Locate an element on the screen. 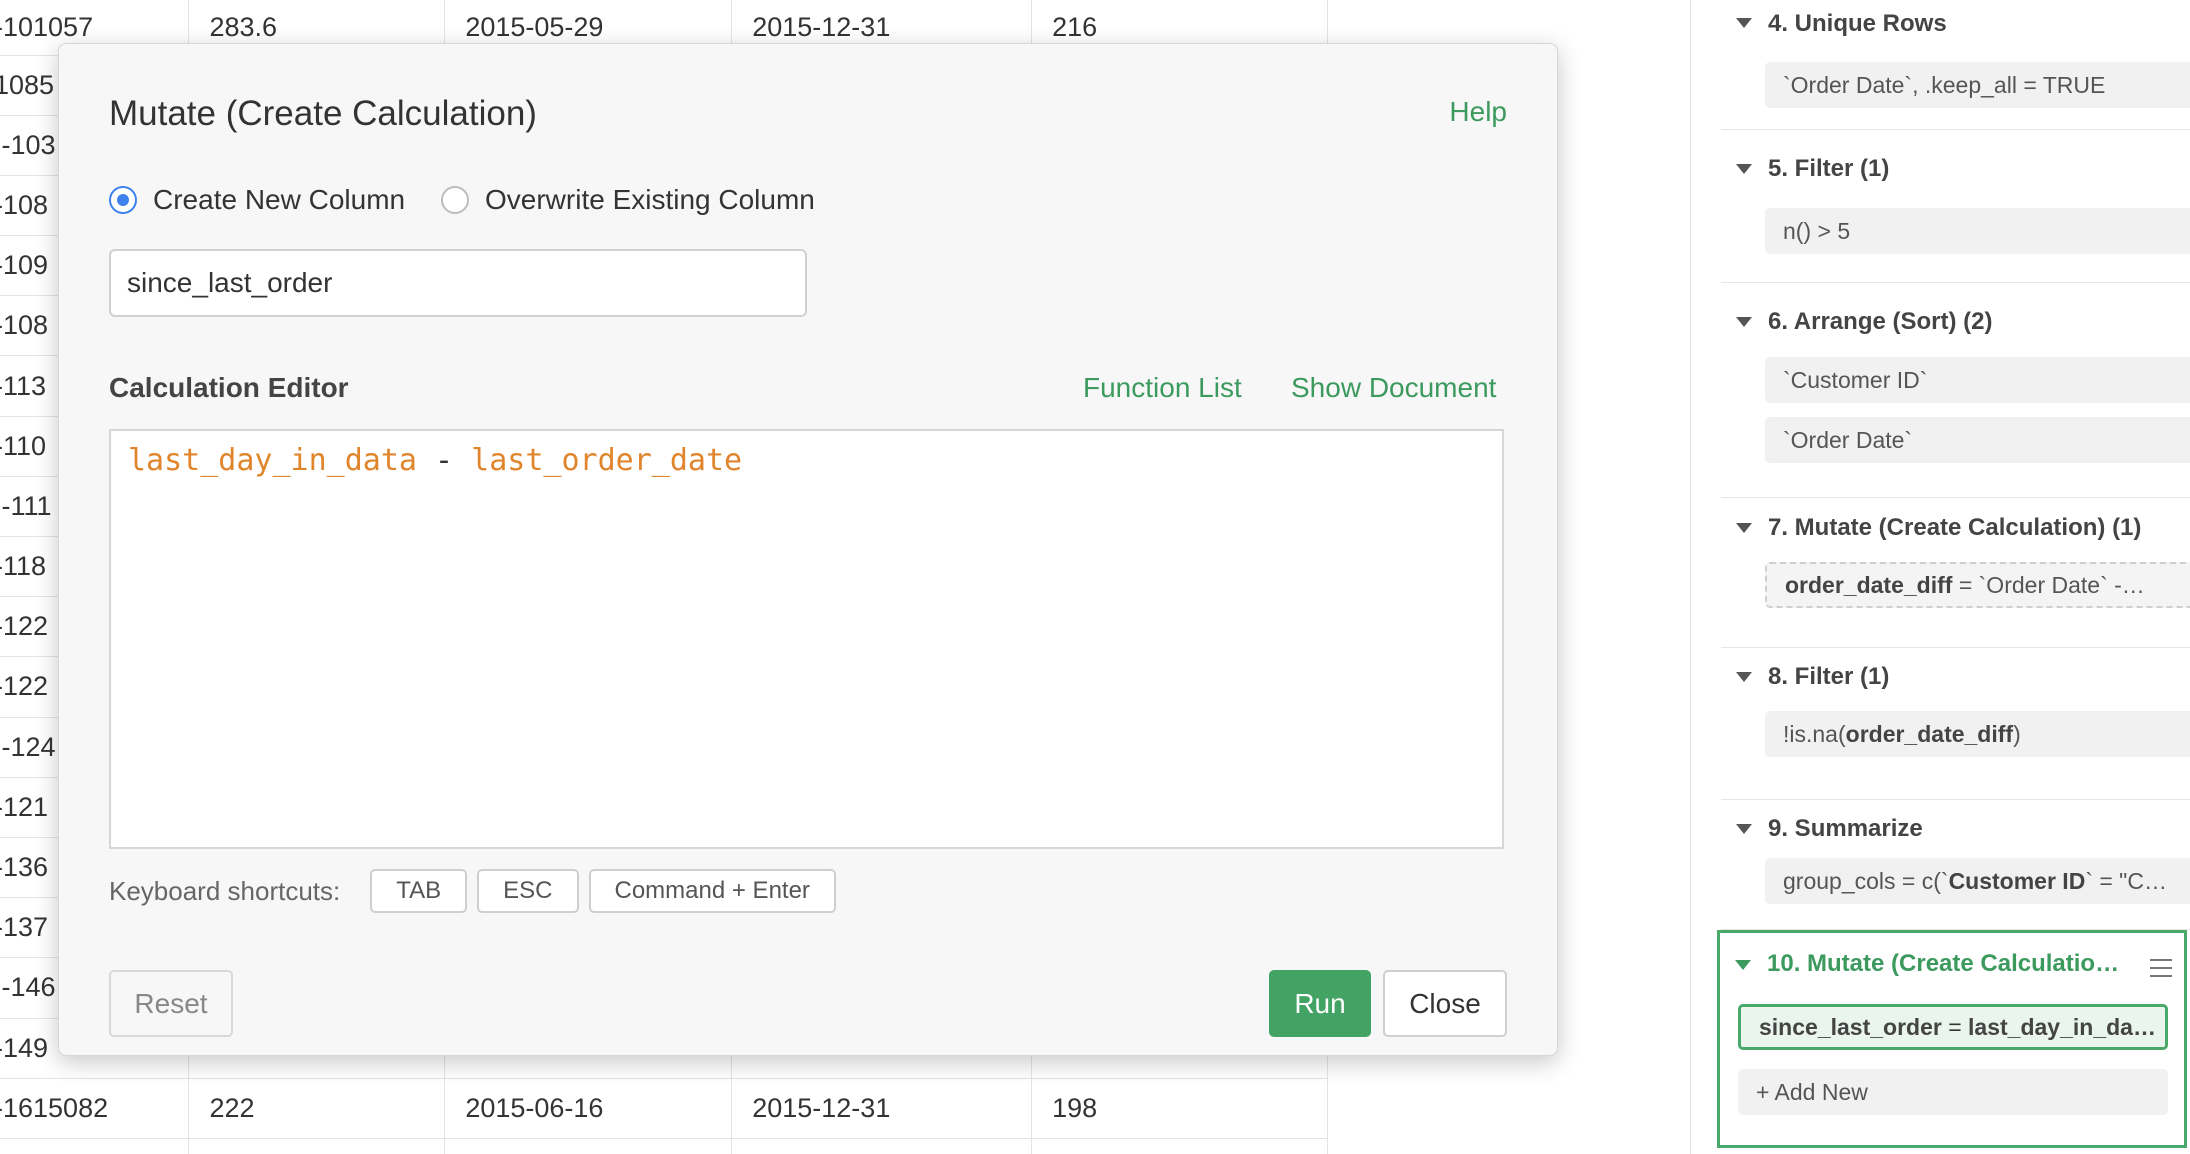 This screenshot has height=1154, width=2190. code-token: last_order_date is located at coordinates (607, 460).